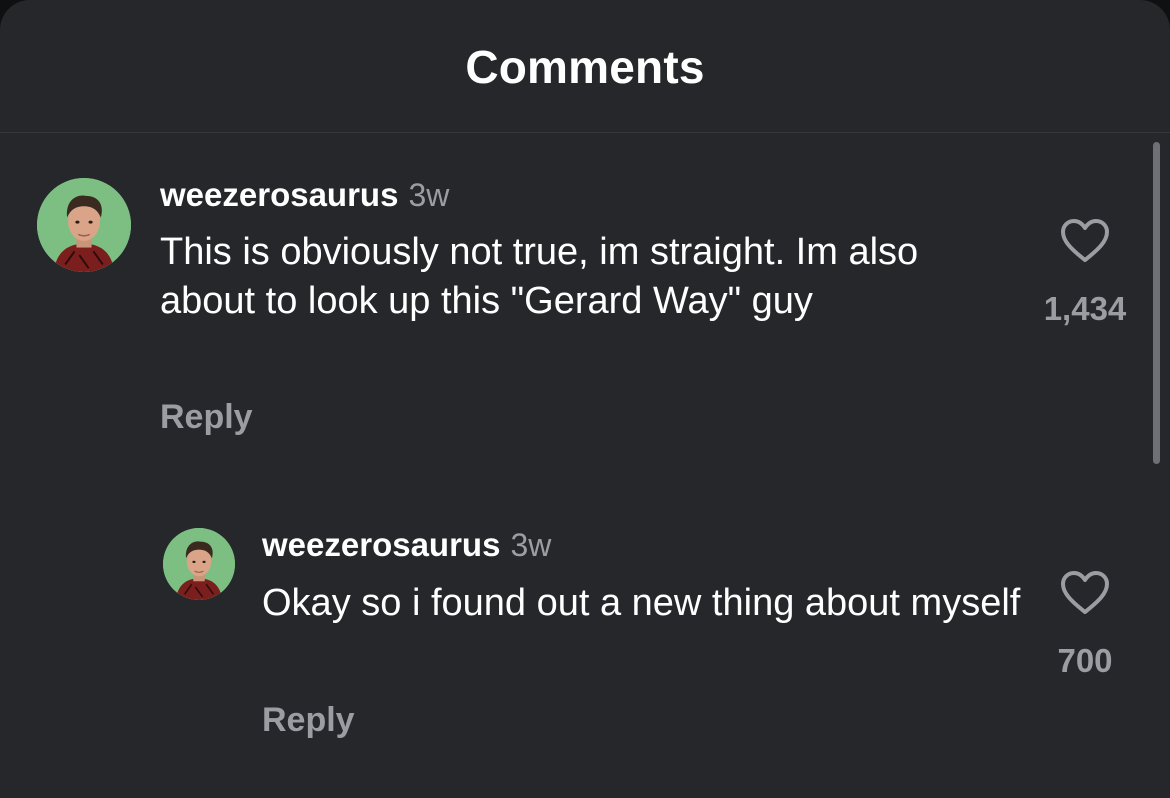 This screenshot has height=798, width=1170. Describe the element at coordinates (1085, 308) in the screenshot. I see `like-count: 1,434` at that location.